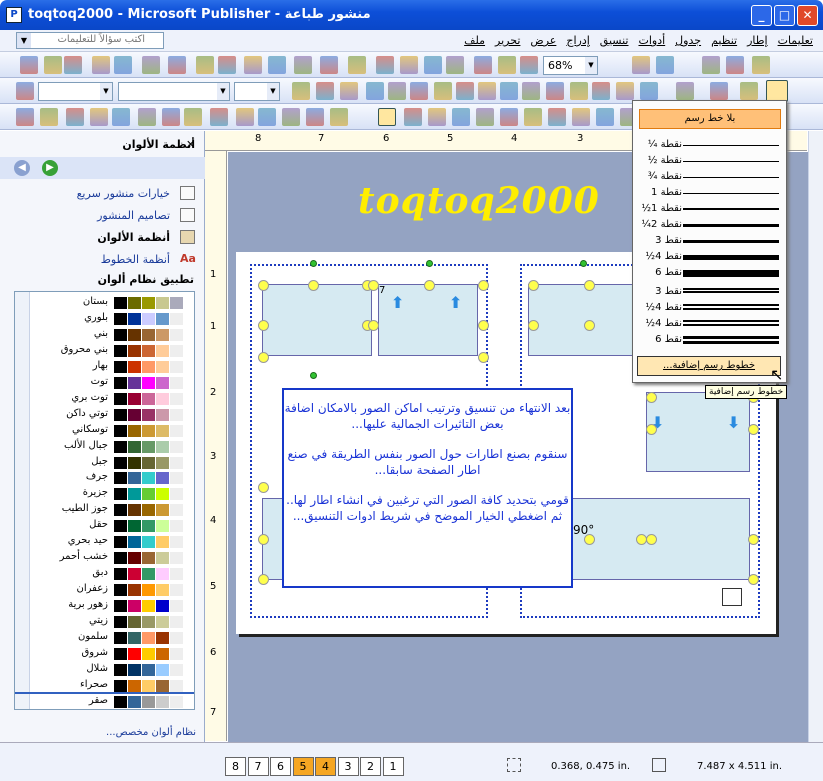 The image size is (823, 781). What do you see at coordinates (22, 168) in the screenshot?
I see `back-arrow-icon: ◀` at bounding box center [22, 168].